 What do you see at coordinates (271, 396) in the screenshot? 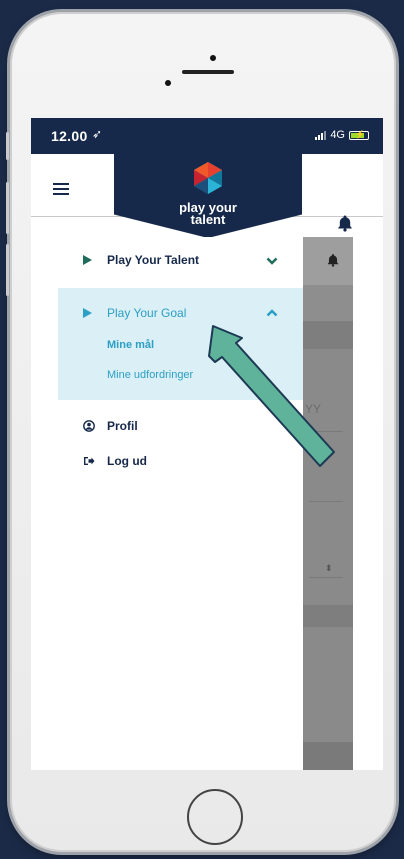
I see `annotation-arrow` at bounding box center [271, 396].